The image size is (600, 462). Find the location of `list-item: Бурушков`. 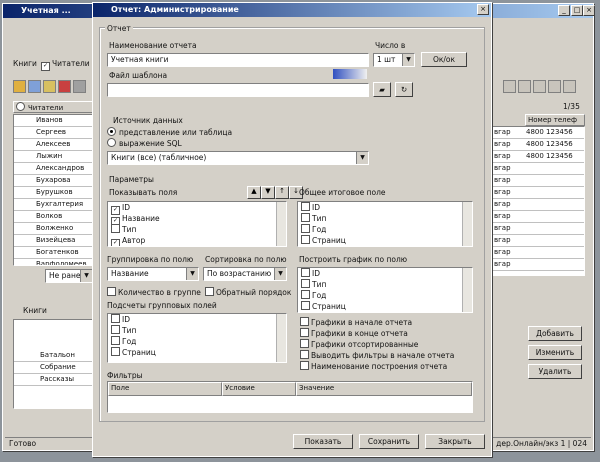

list-item: Бурушков is located at coordinates (53, 193).